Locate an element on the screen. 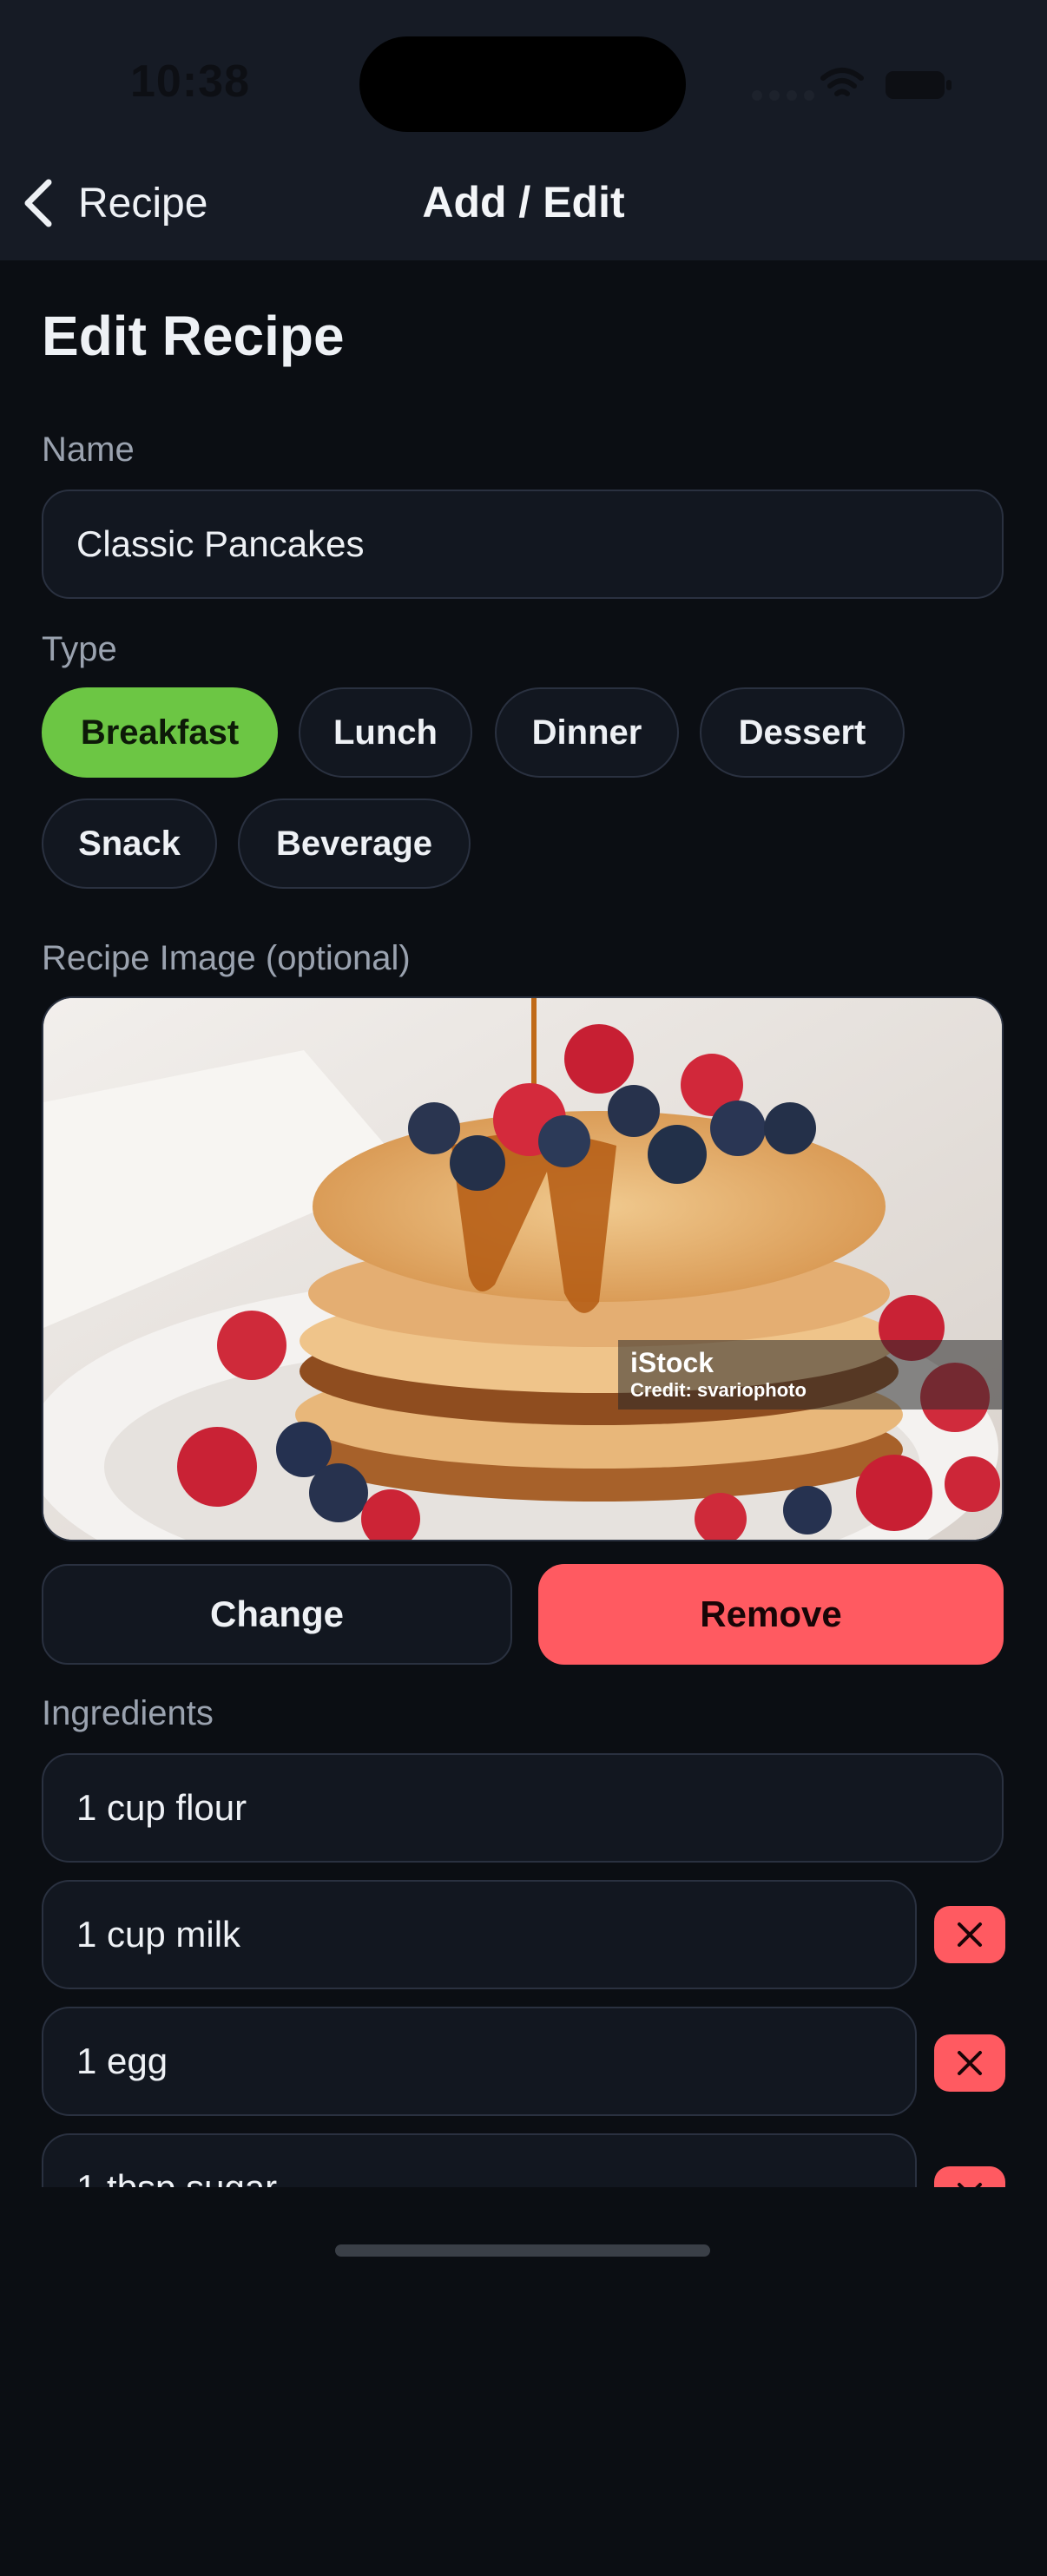  type-chip-breakfast: Breakfast is located at coordinates (160, 733).